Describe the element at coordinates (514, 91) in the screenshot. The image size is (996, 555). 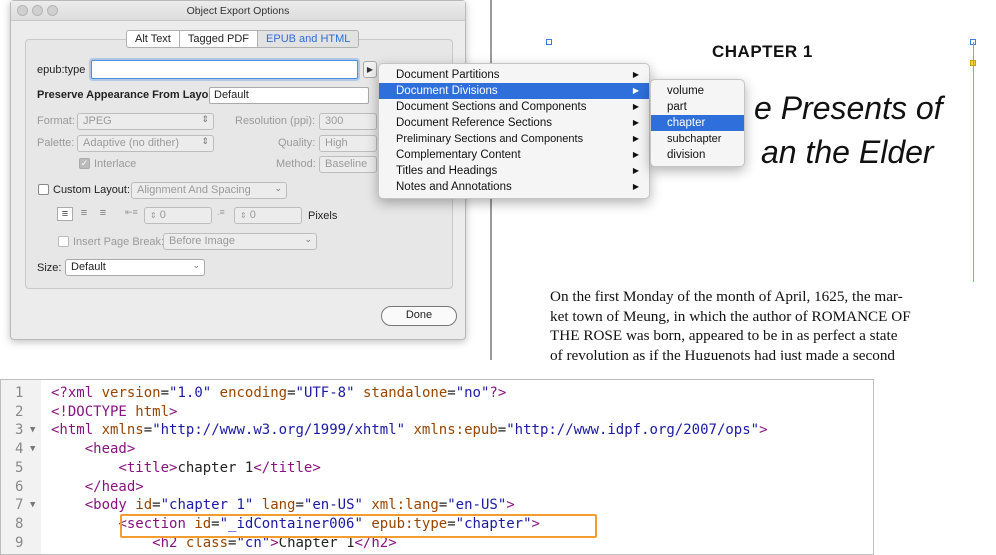
I see `menu-item-document-divisions: Document Divisions ▶` at that location.